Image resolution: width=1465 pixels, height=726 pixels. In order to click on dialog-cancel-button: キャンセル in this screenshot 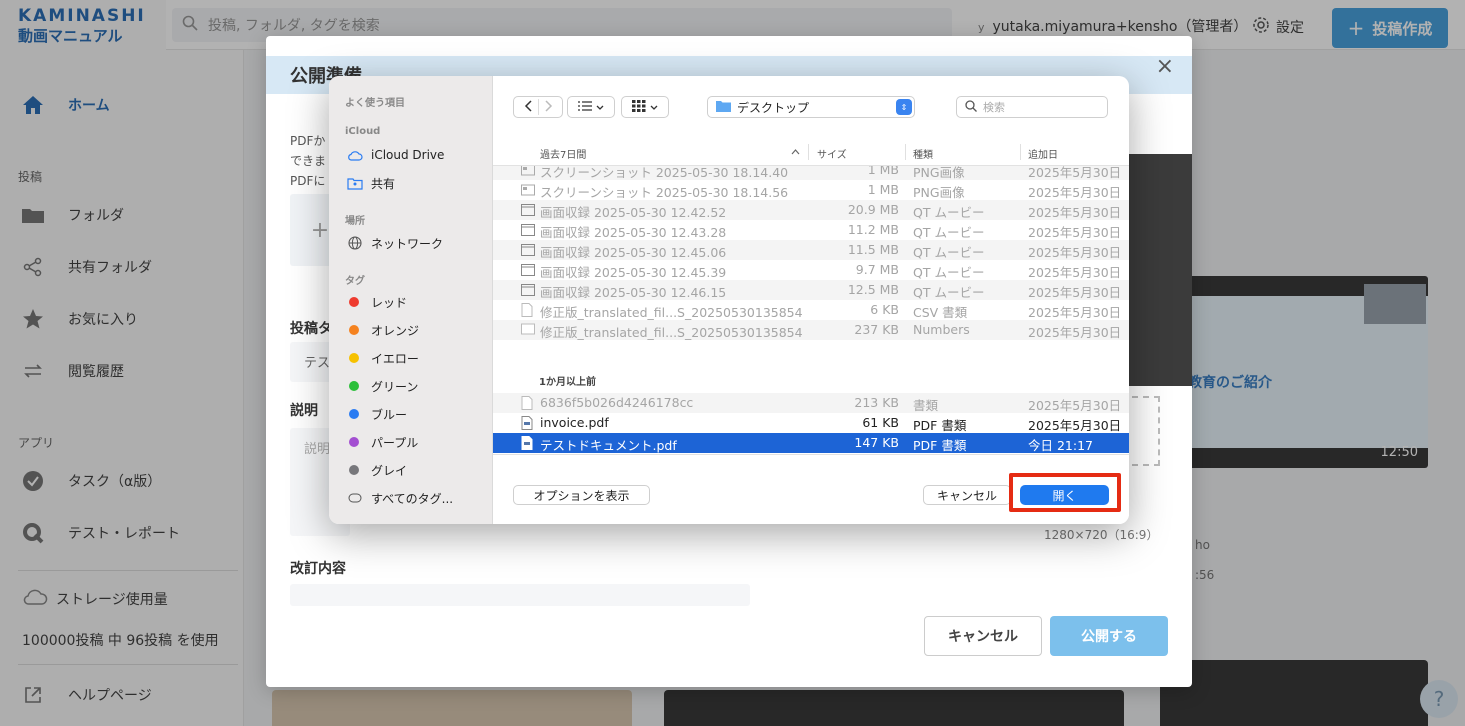, I will do `click(967, 495)`.